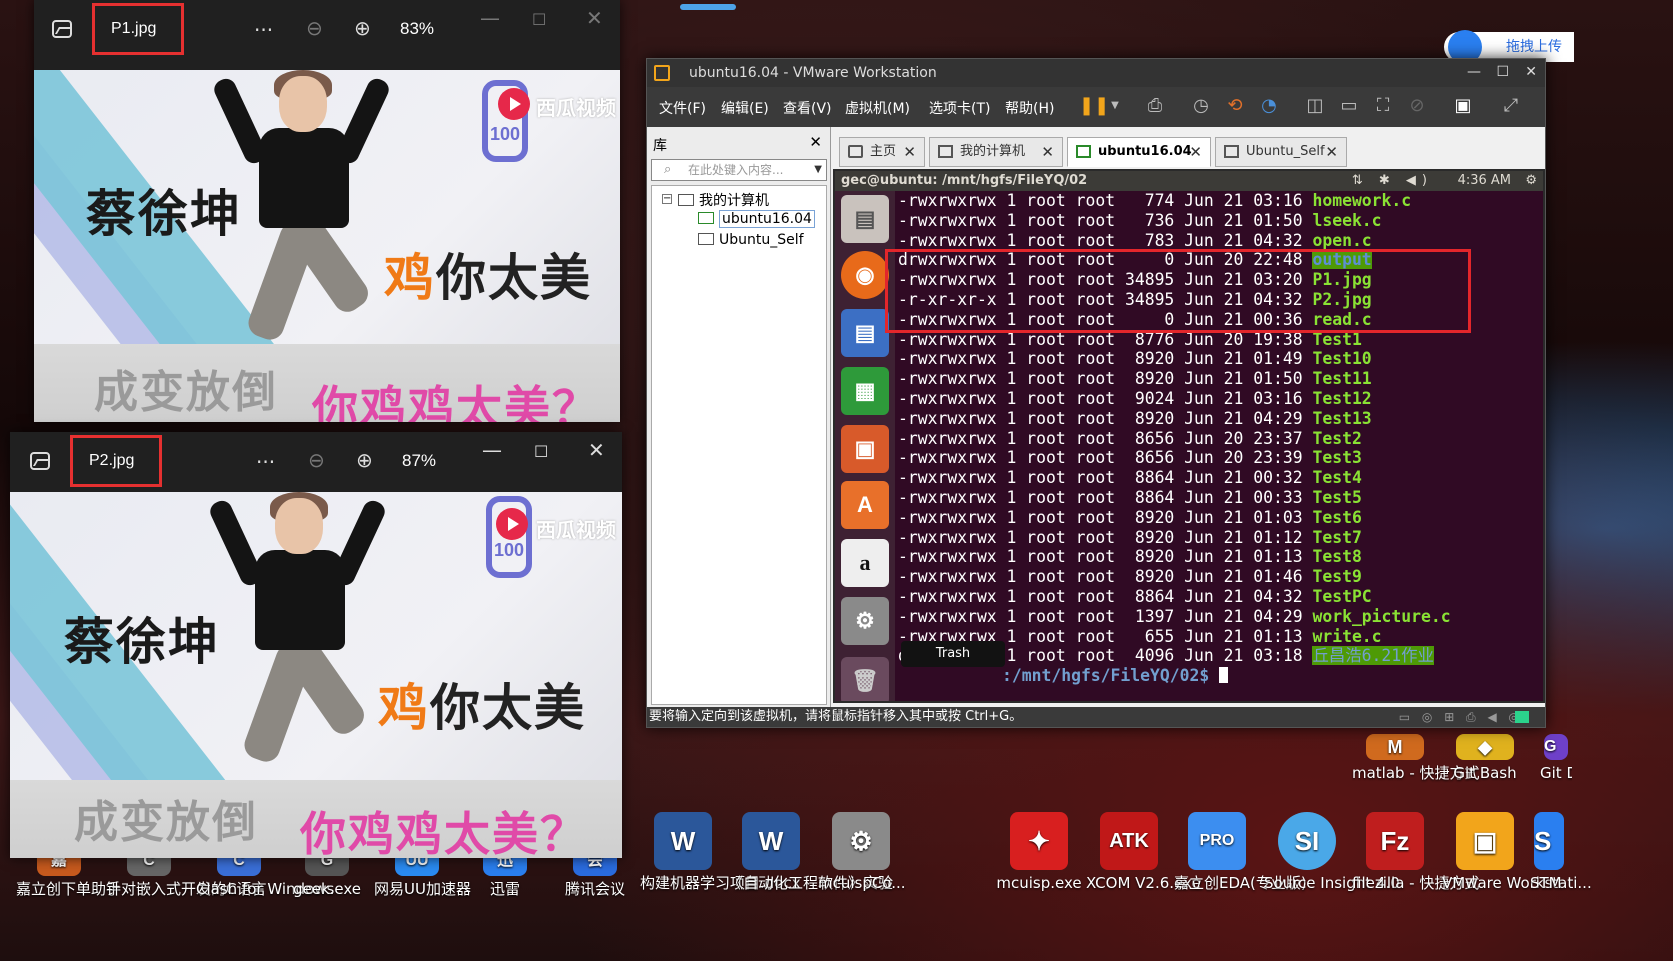 Image resolution: width=1673 pixels, height=961 pixels. What do you see at coordinates (1332, 852) in the screenshot?
I see `desktop-icon-source-insight: SI Source Insight 4.0` at bounding box center [1332, 852].